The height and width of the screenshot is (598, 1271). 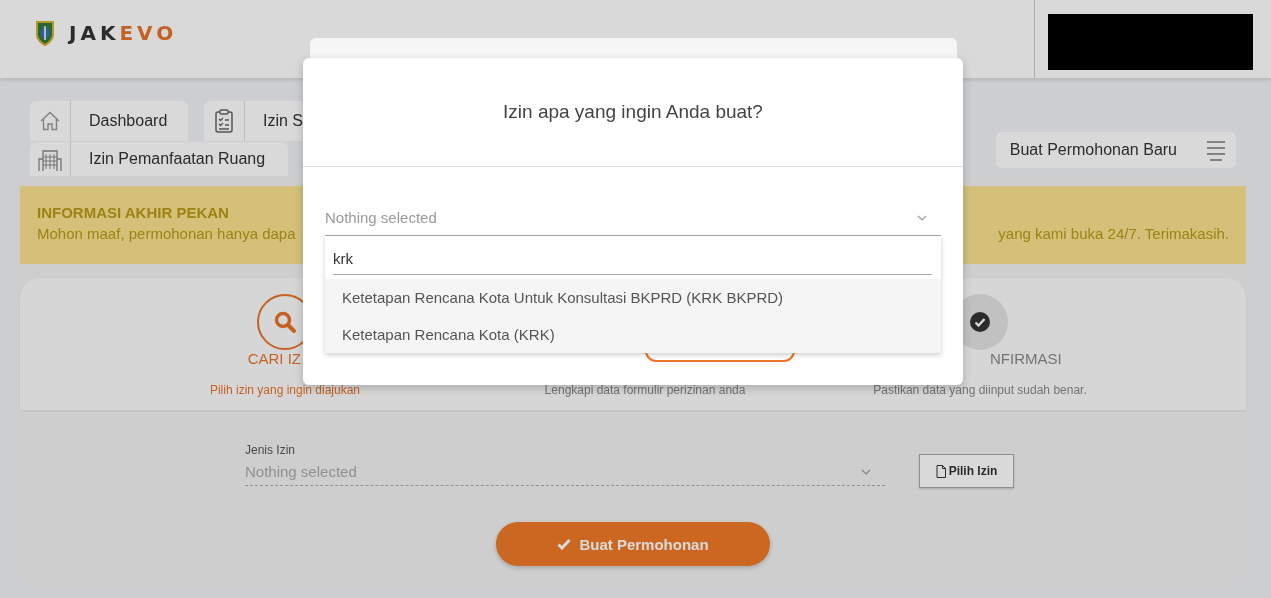 What do you see at coordinates (564, 544) in the screenshot?
I see `check-icon` at bounding box center [564, 544].